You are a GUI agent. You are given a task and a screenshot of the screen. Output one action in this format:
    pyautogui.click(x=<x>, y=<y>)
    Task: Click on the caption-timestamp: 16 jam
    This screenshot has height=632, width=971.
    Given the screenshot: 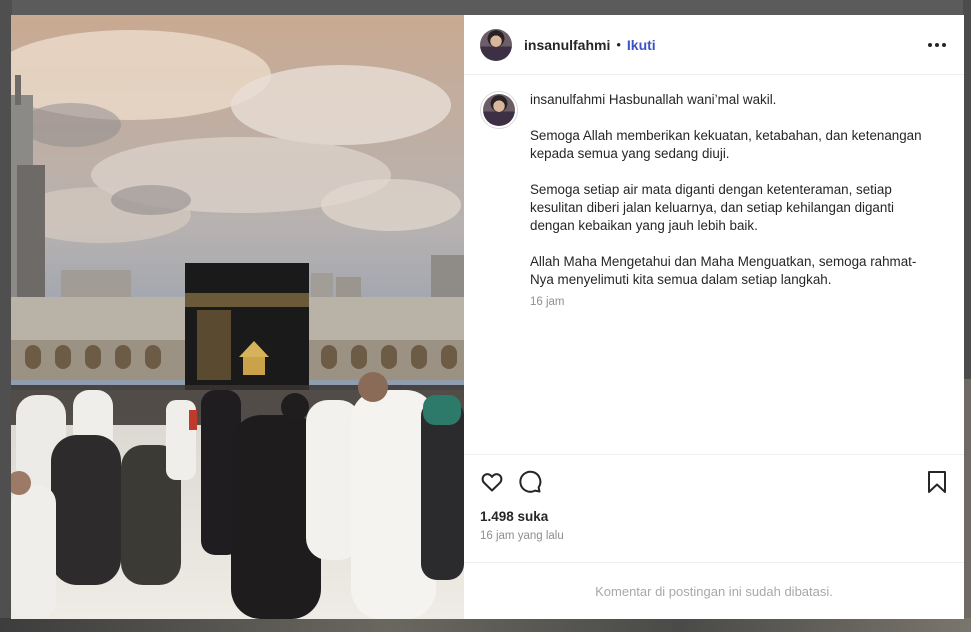 What is the action you would take?
    pyautogui.click(x=547, y=302)
    